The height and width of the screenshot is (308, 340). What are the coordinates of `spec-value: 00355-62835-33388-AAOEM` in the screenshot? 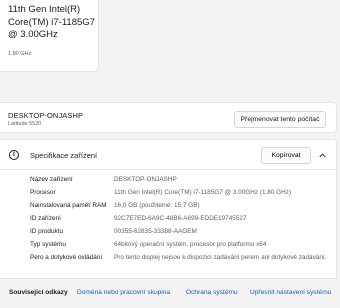 It's located at (155, 231).